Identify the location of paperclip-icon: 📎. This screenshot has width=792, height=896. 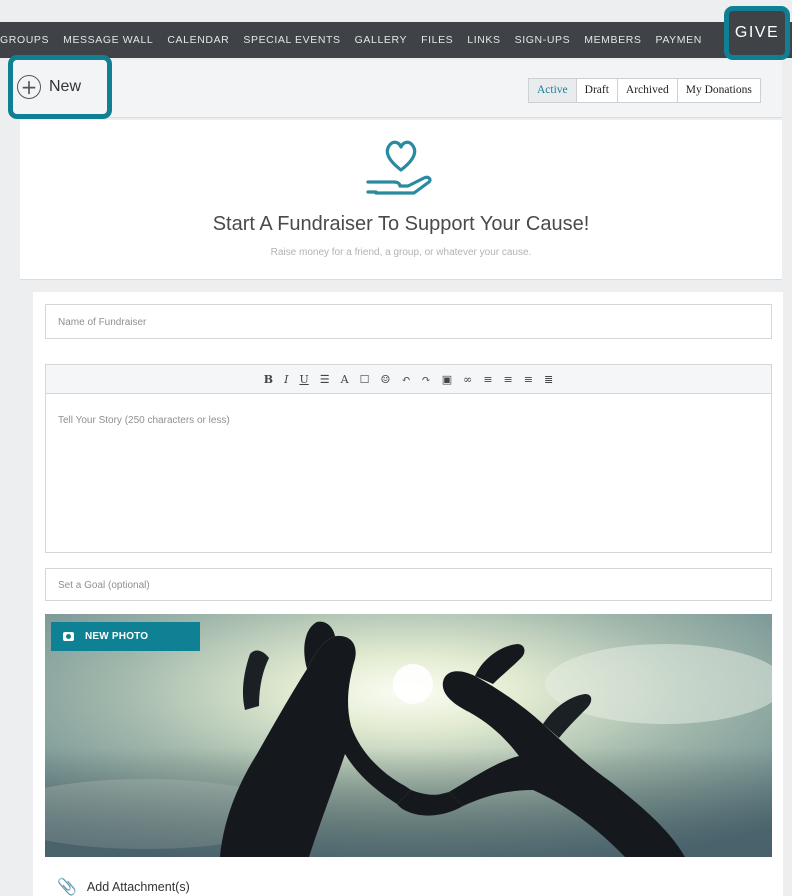
(67, 886).